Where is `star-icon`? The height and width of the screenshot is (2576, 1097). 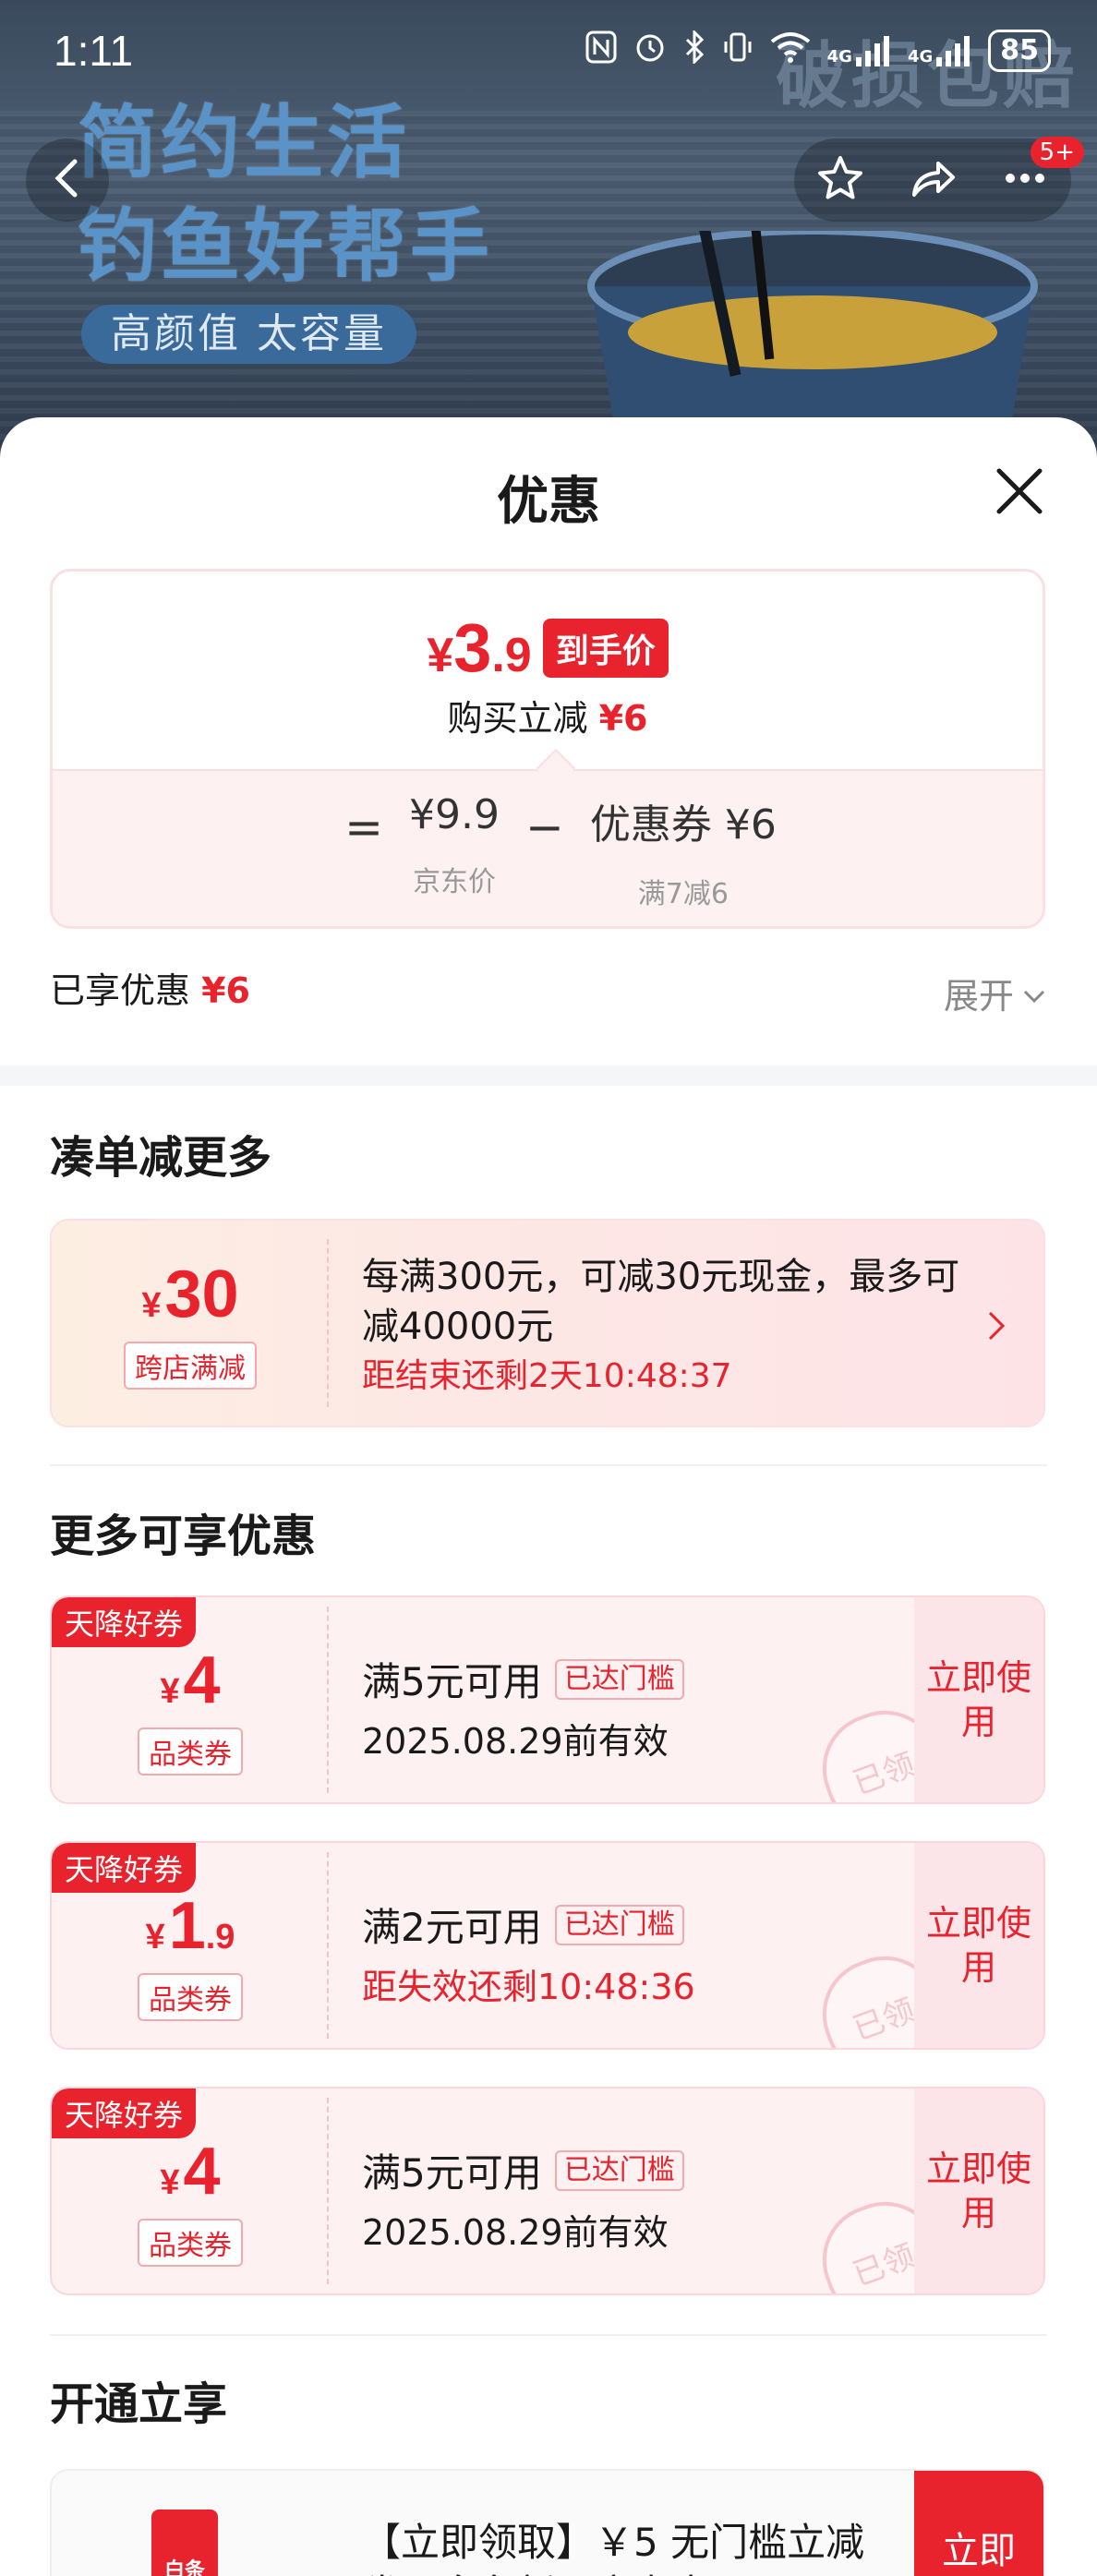
star-icon is located at coordinates (840, 180).